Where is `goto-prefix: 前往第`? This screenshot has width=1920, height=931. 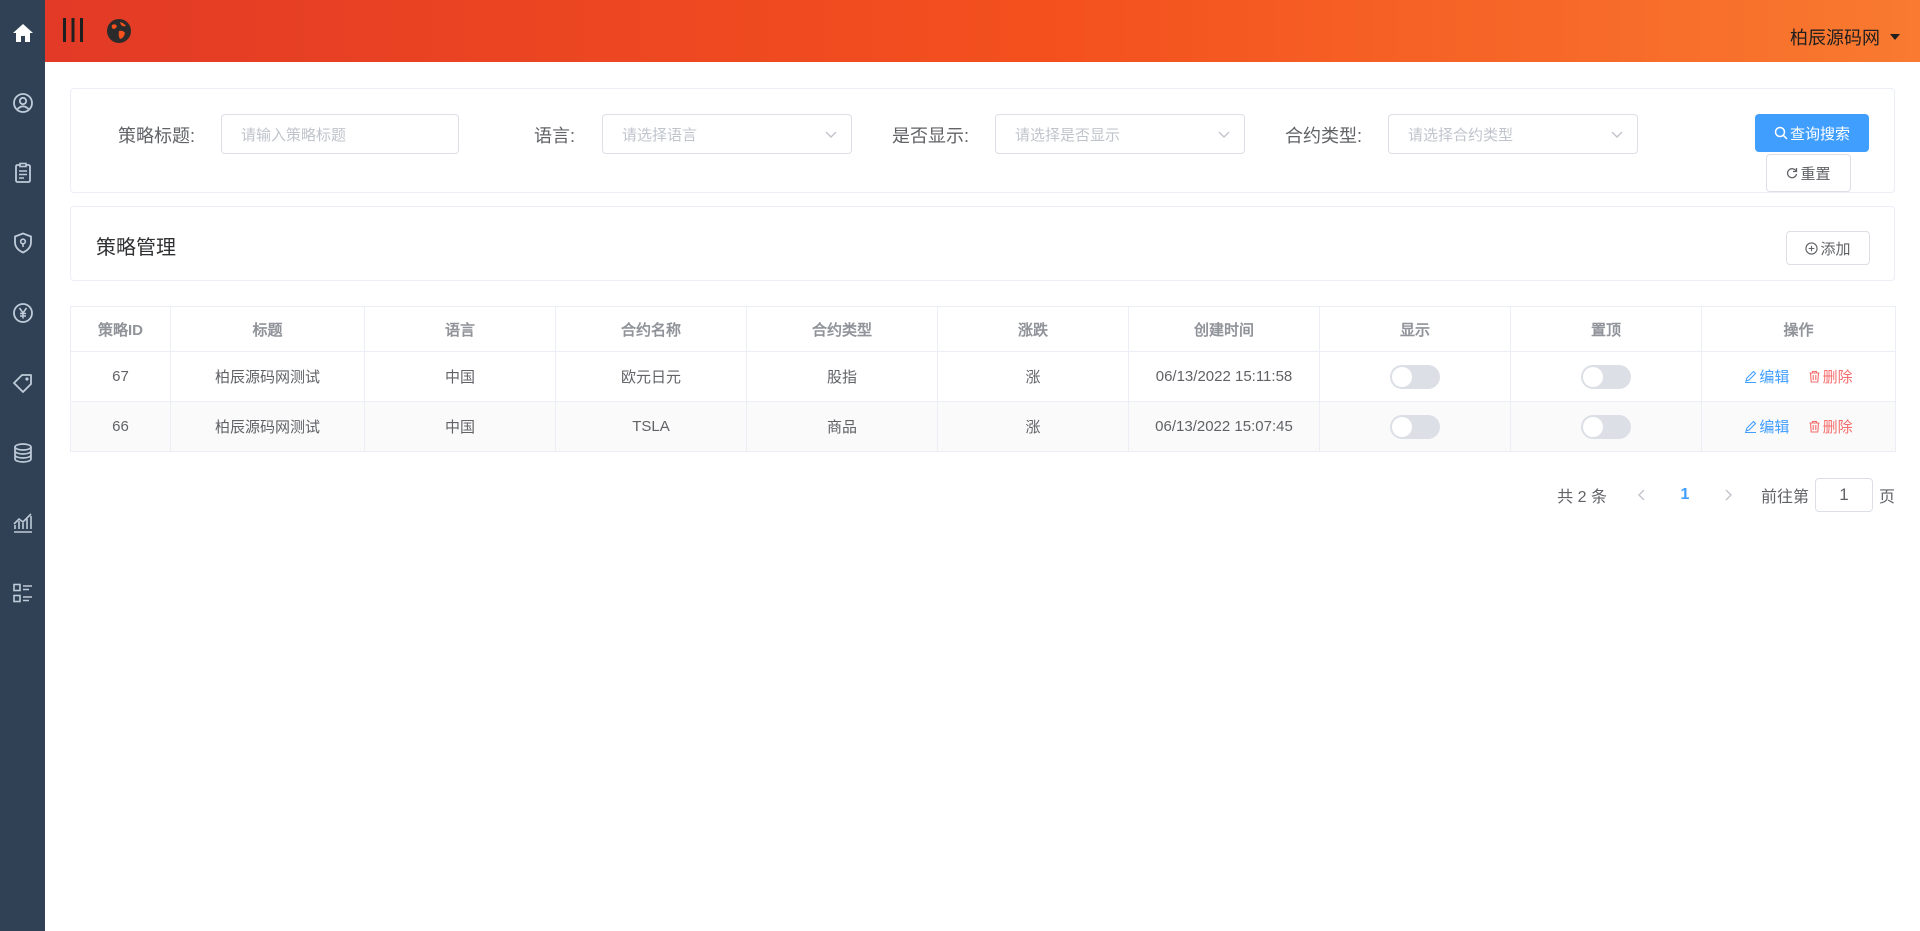 goto-prefix: 前往第 is located at coordinates (1784, 497).